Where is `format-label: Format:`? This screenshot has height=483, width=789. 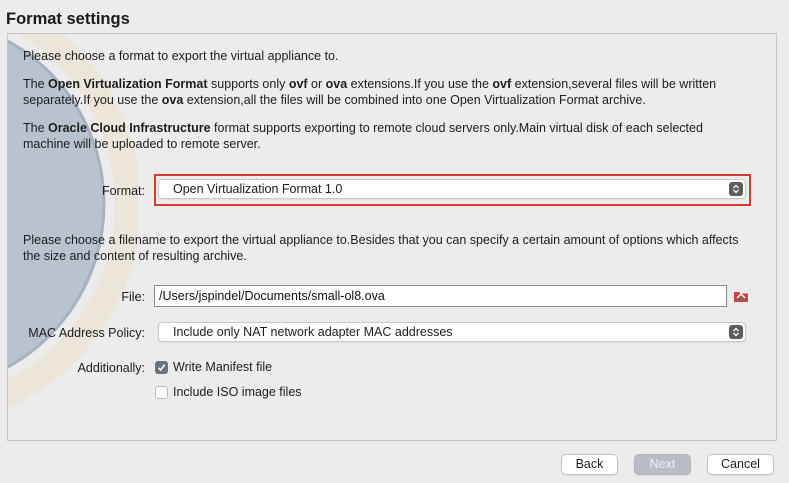
format-label: Format: is located at coordinates (123, 191).